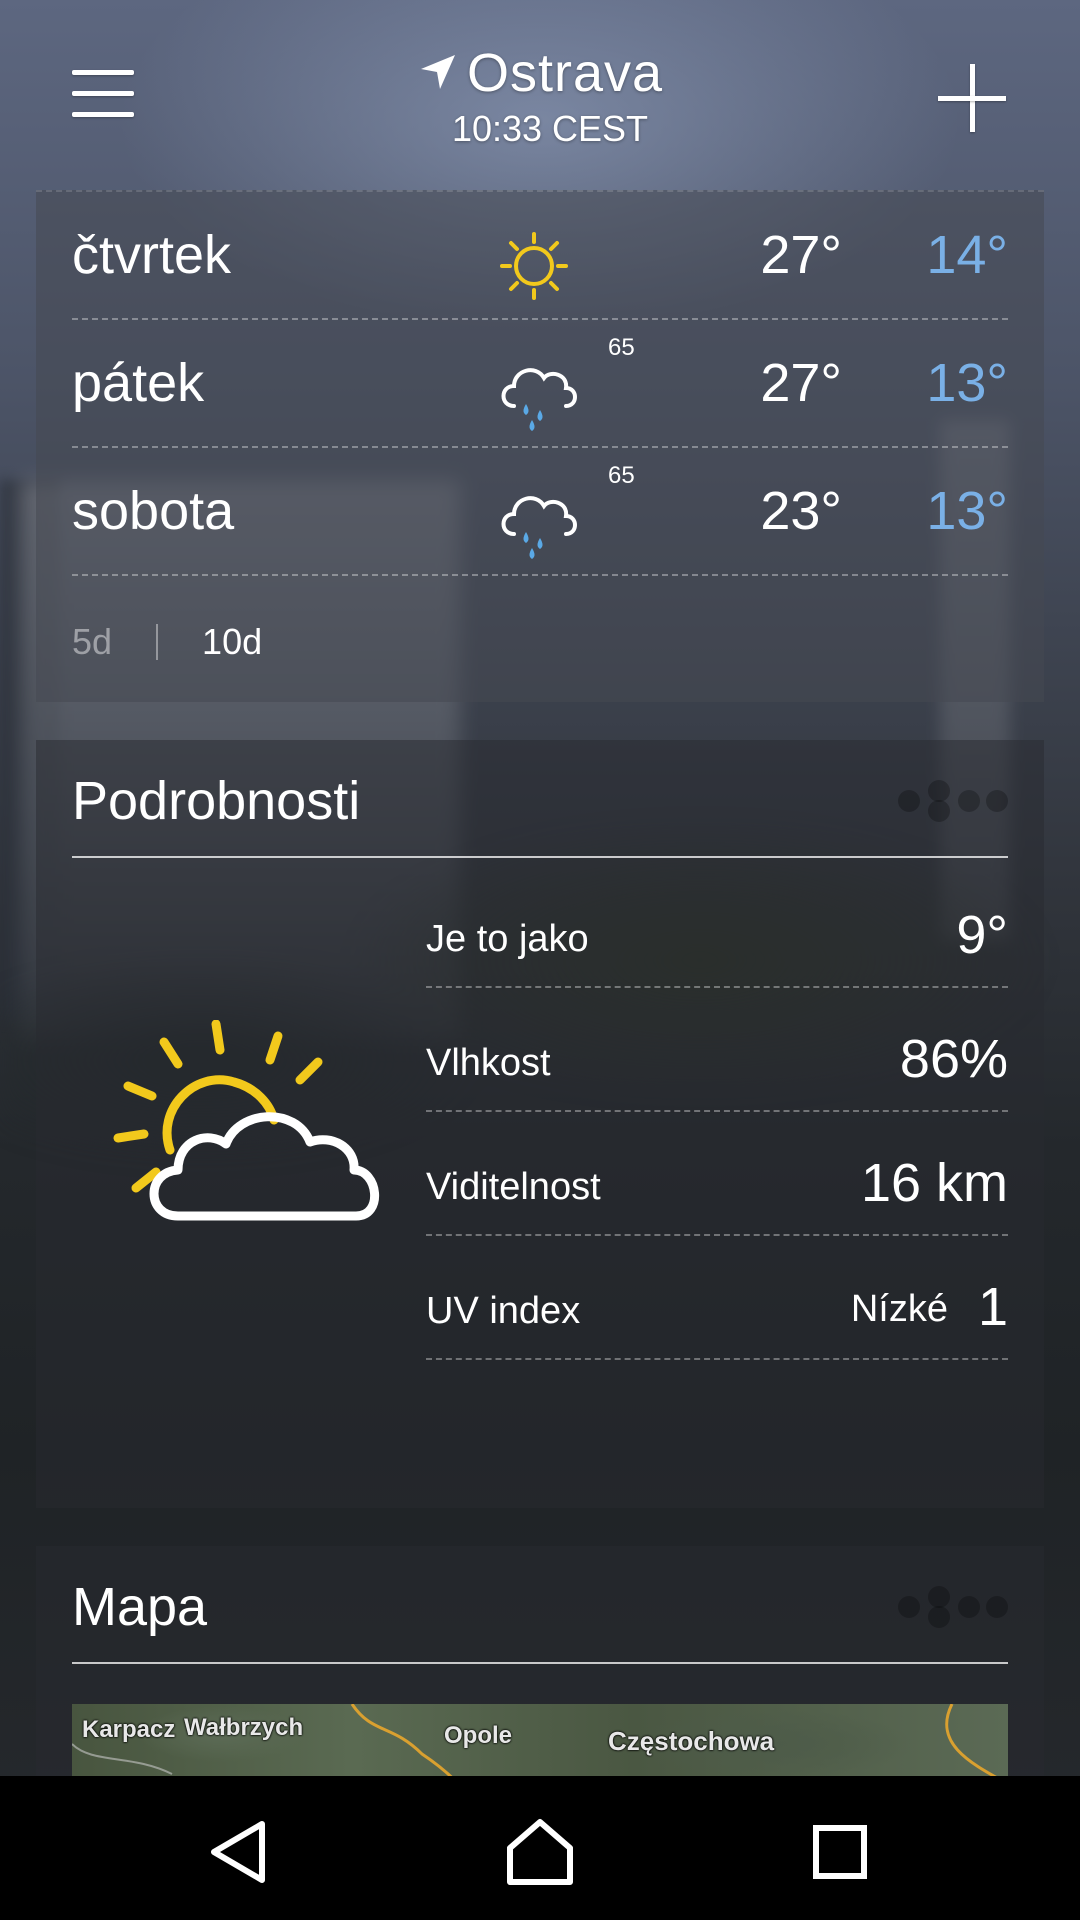 The height and width of the screenshot is (1920, 1080). What do you see at coordinates (691, 1741) in the screenshot?
I see `map-label: Częstochowa` at bounding box center [691, 1741].